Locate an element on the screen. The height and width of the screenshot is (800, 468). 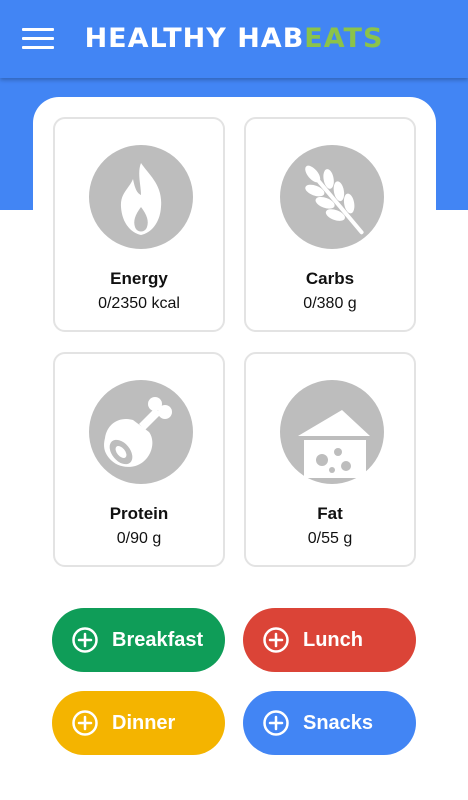
nutrient-tile-carbs: Carbs 0/380 g is located at coordinates (330, 224).